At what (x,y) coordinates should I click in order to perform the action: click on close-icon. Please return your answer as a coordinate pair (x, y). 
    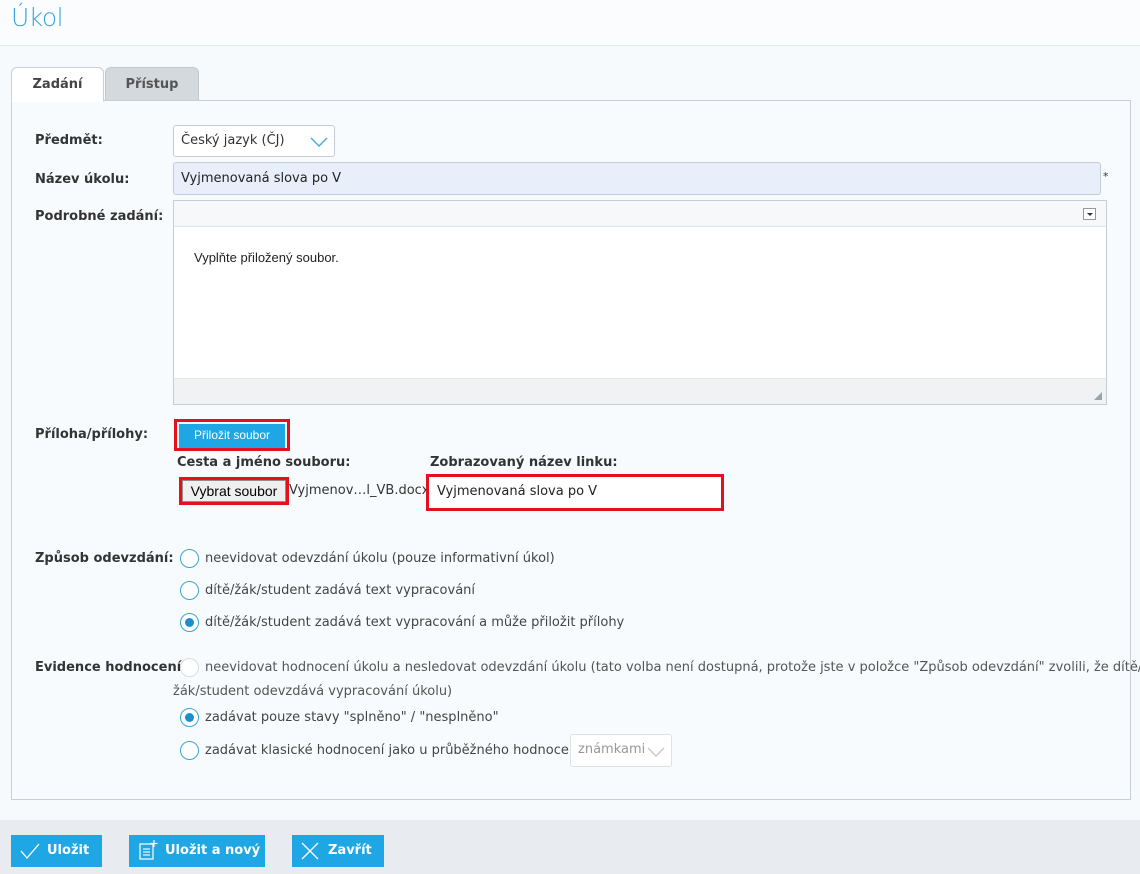
    Looking at the image, I should click on (310, 851).